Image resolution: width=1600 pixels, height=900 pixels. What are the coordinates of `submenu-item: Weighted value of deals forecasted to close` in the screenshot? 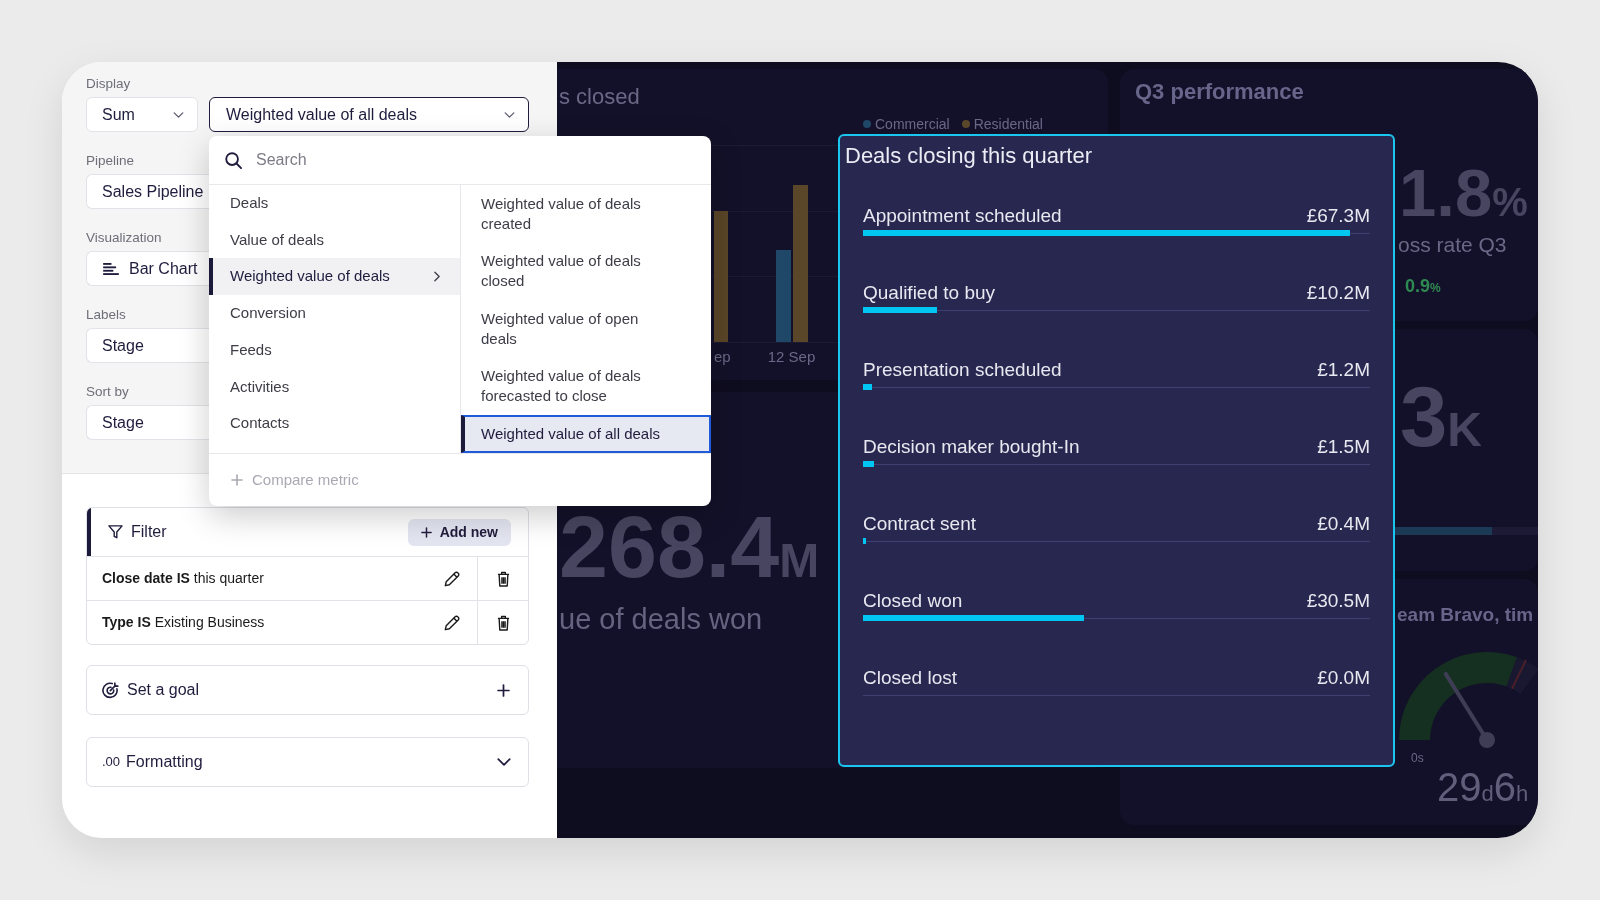 It's located at (586, 386).